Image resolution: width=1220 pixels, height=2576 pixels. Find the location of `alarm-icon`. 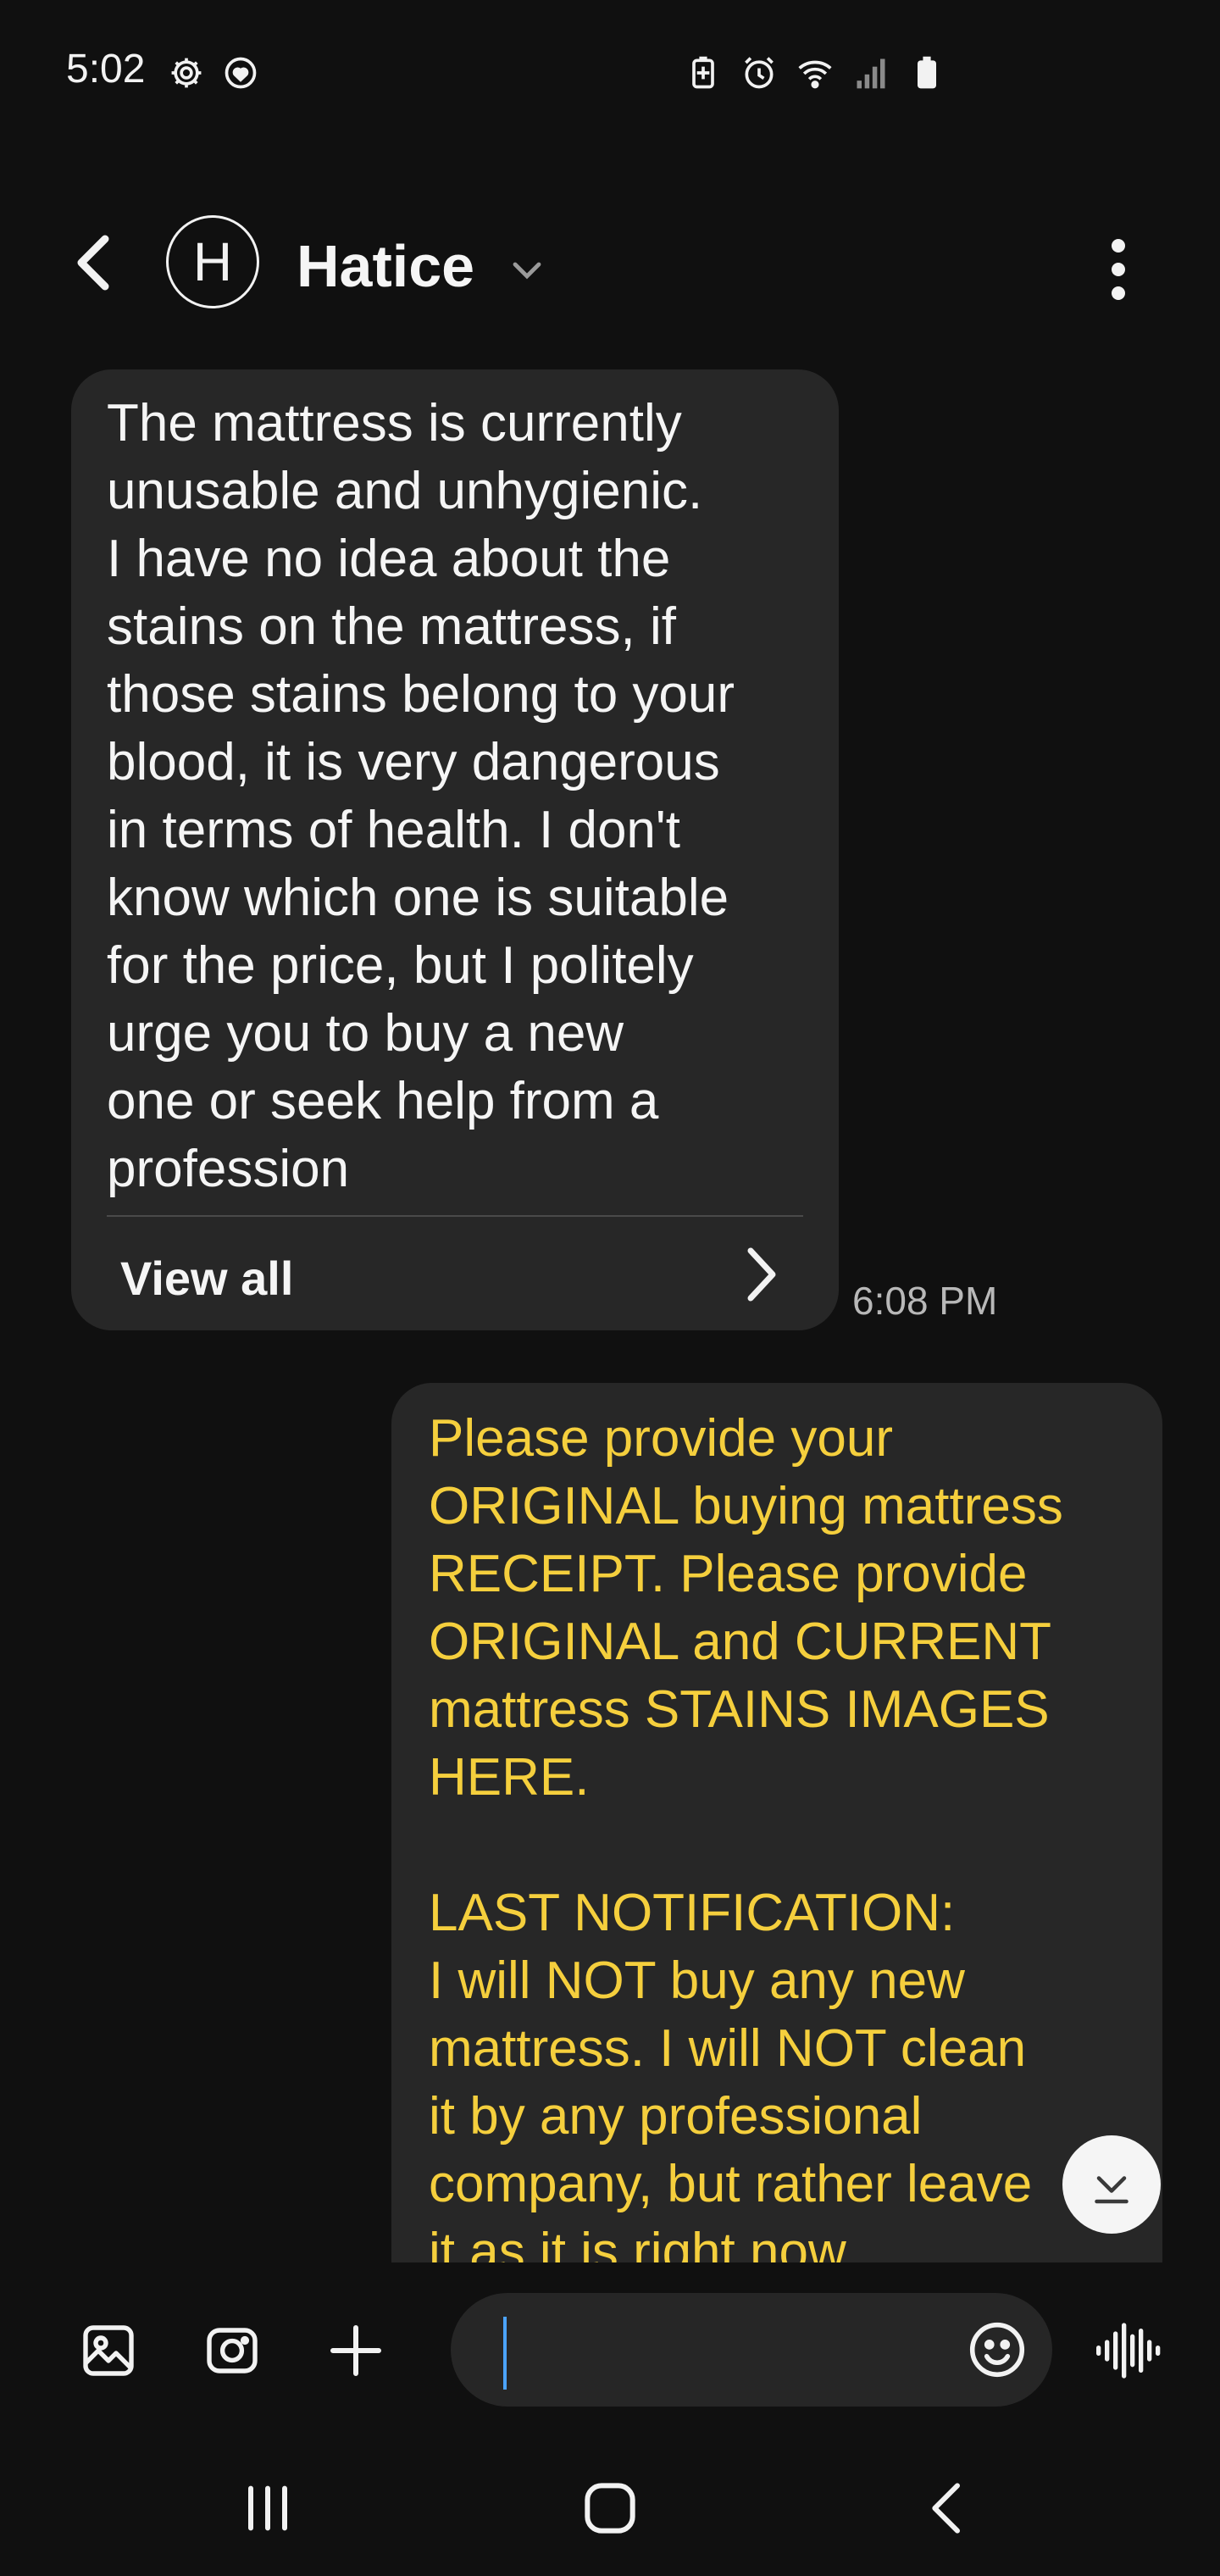

alarm-icon is located at coordinates (759, 73).